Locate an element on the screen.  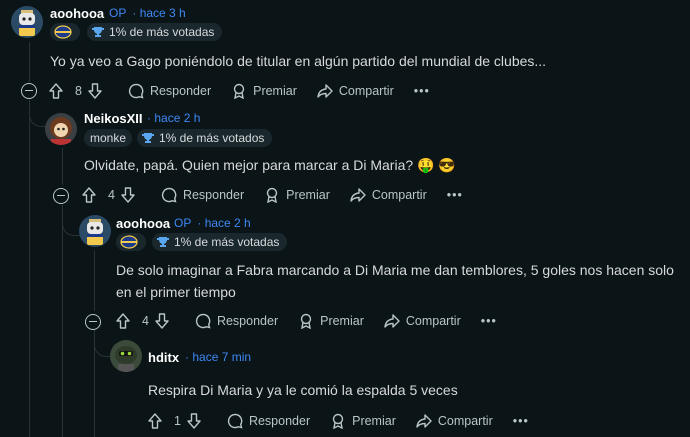
comment-actions: 1 Responder Premiar Compartir ••• is located at coordinates (338, 421).